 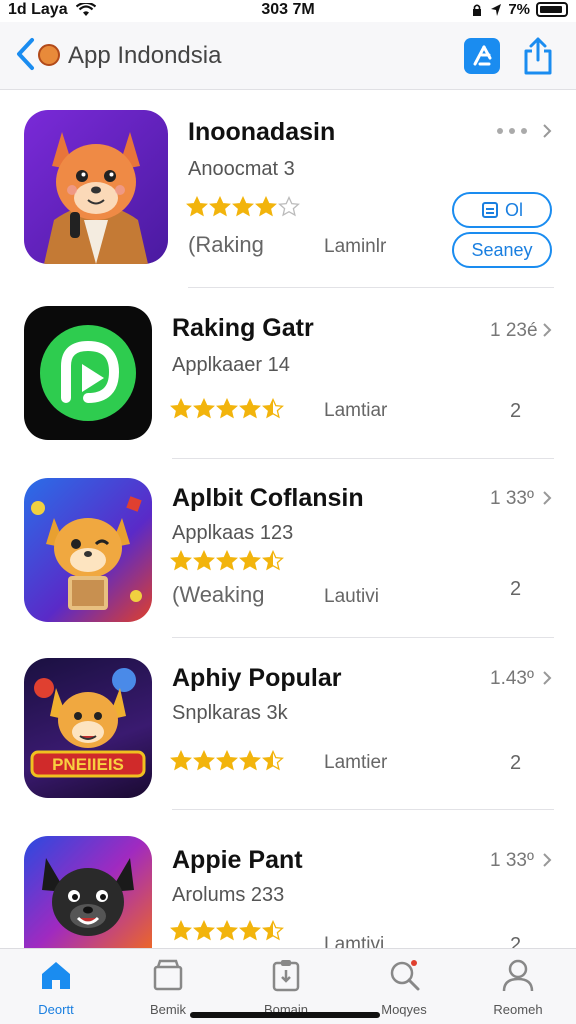 I want to click on tab-label: Reomeh, so click(x=518, y=1009).